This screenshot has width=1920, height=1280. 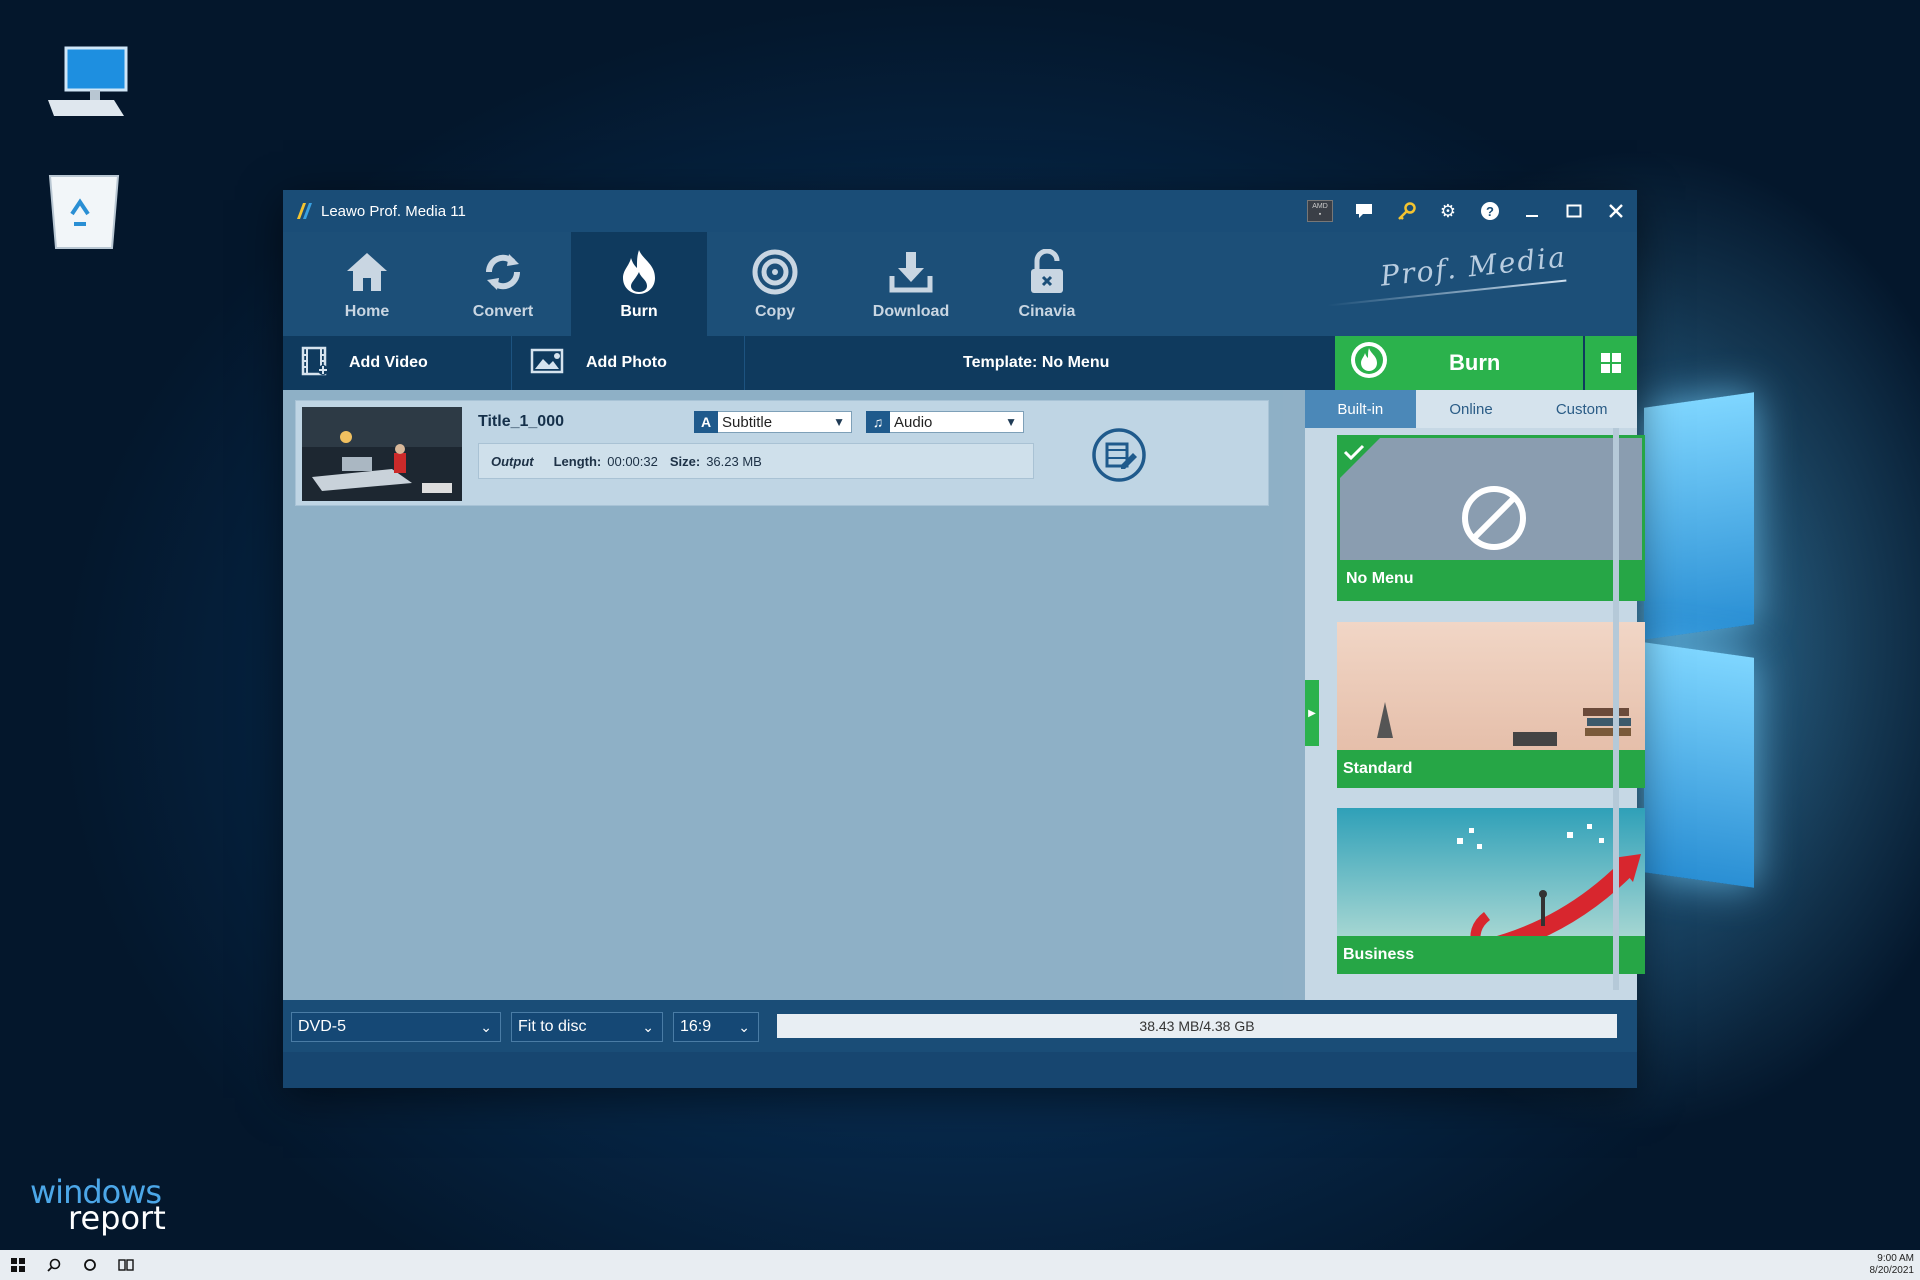 What do you see at coordinates (1532, 211) in the screenshot?
I see `minimize-button` at bounding box center [1532, 211].